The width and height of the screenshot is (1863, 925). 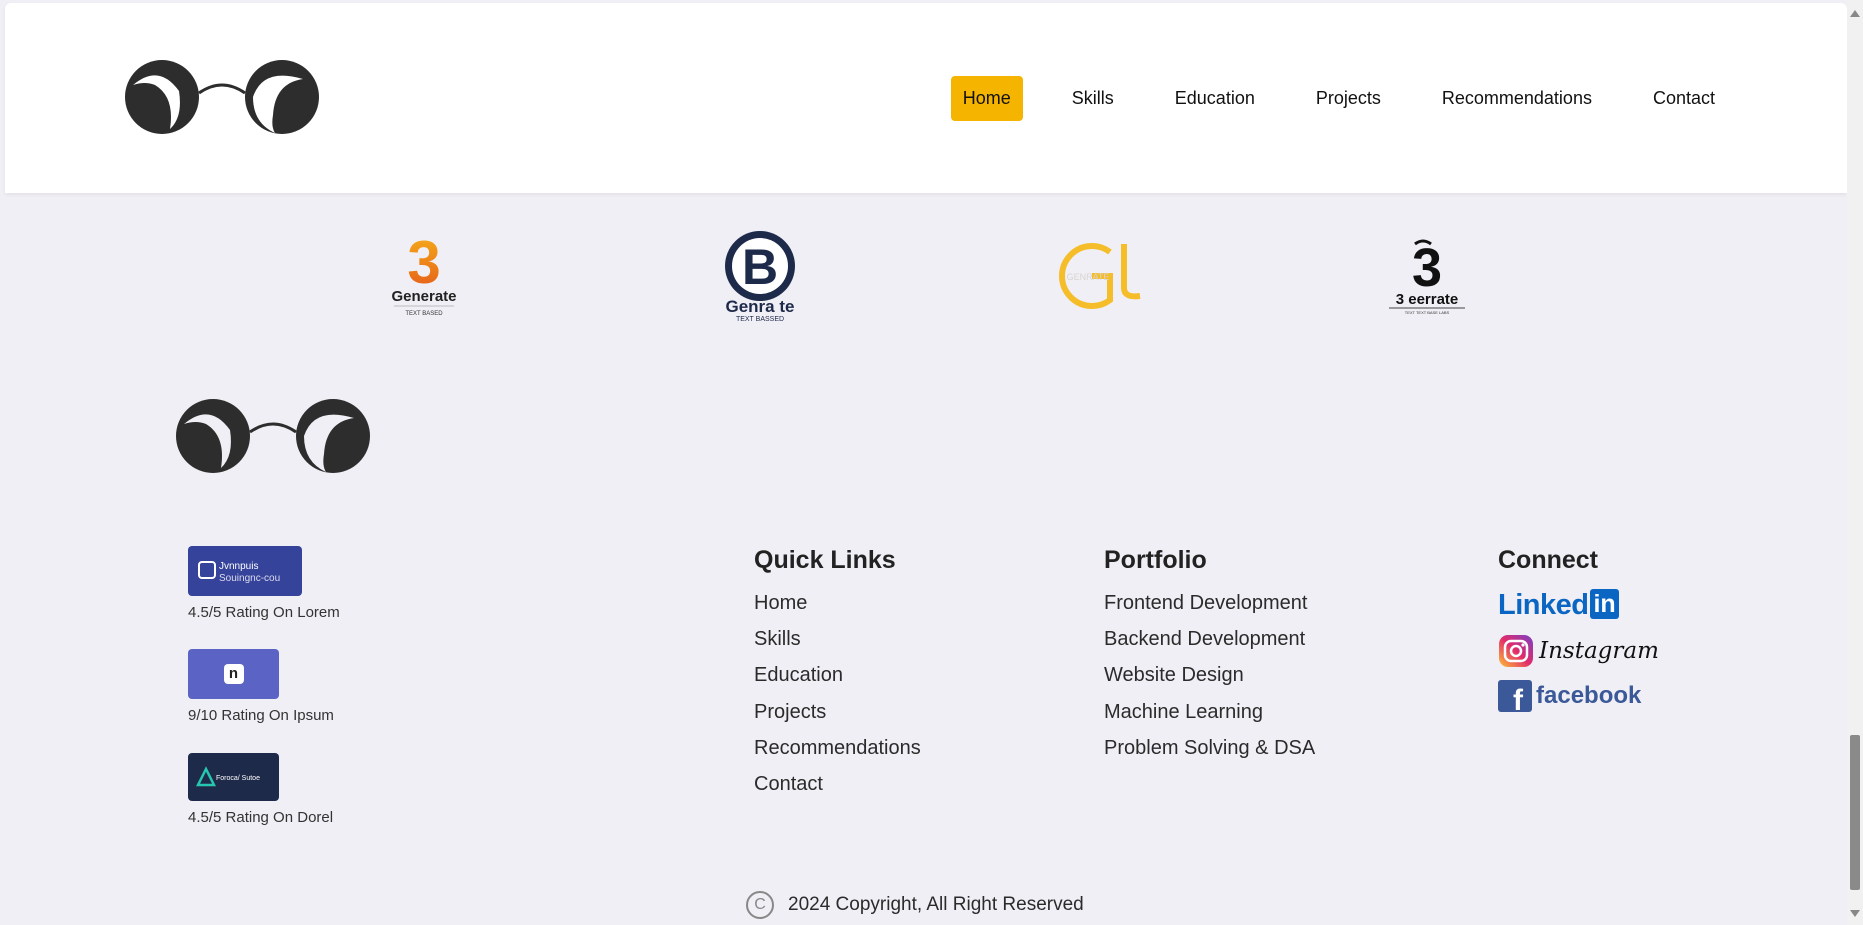 I want to click on copyright-icon: C, so click(x=760, y=905).